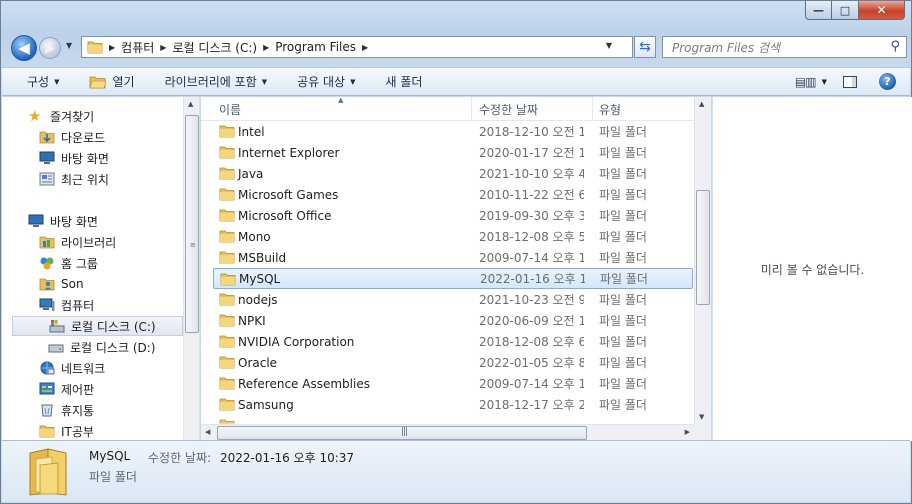 Image resolution: width=912 pixels, height=504 pixels. What do you see at coordinates (47, 179) in the screenshot?
I see `recent-places-icon` at bounding box center [47, 179].